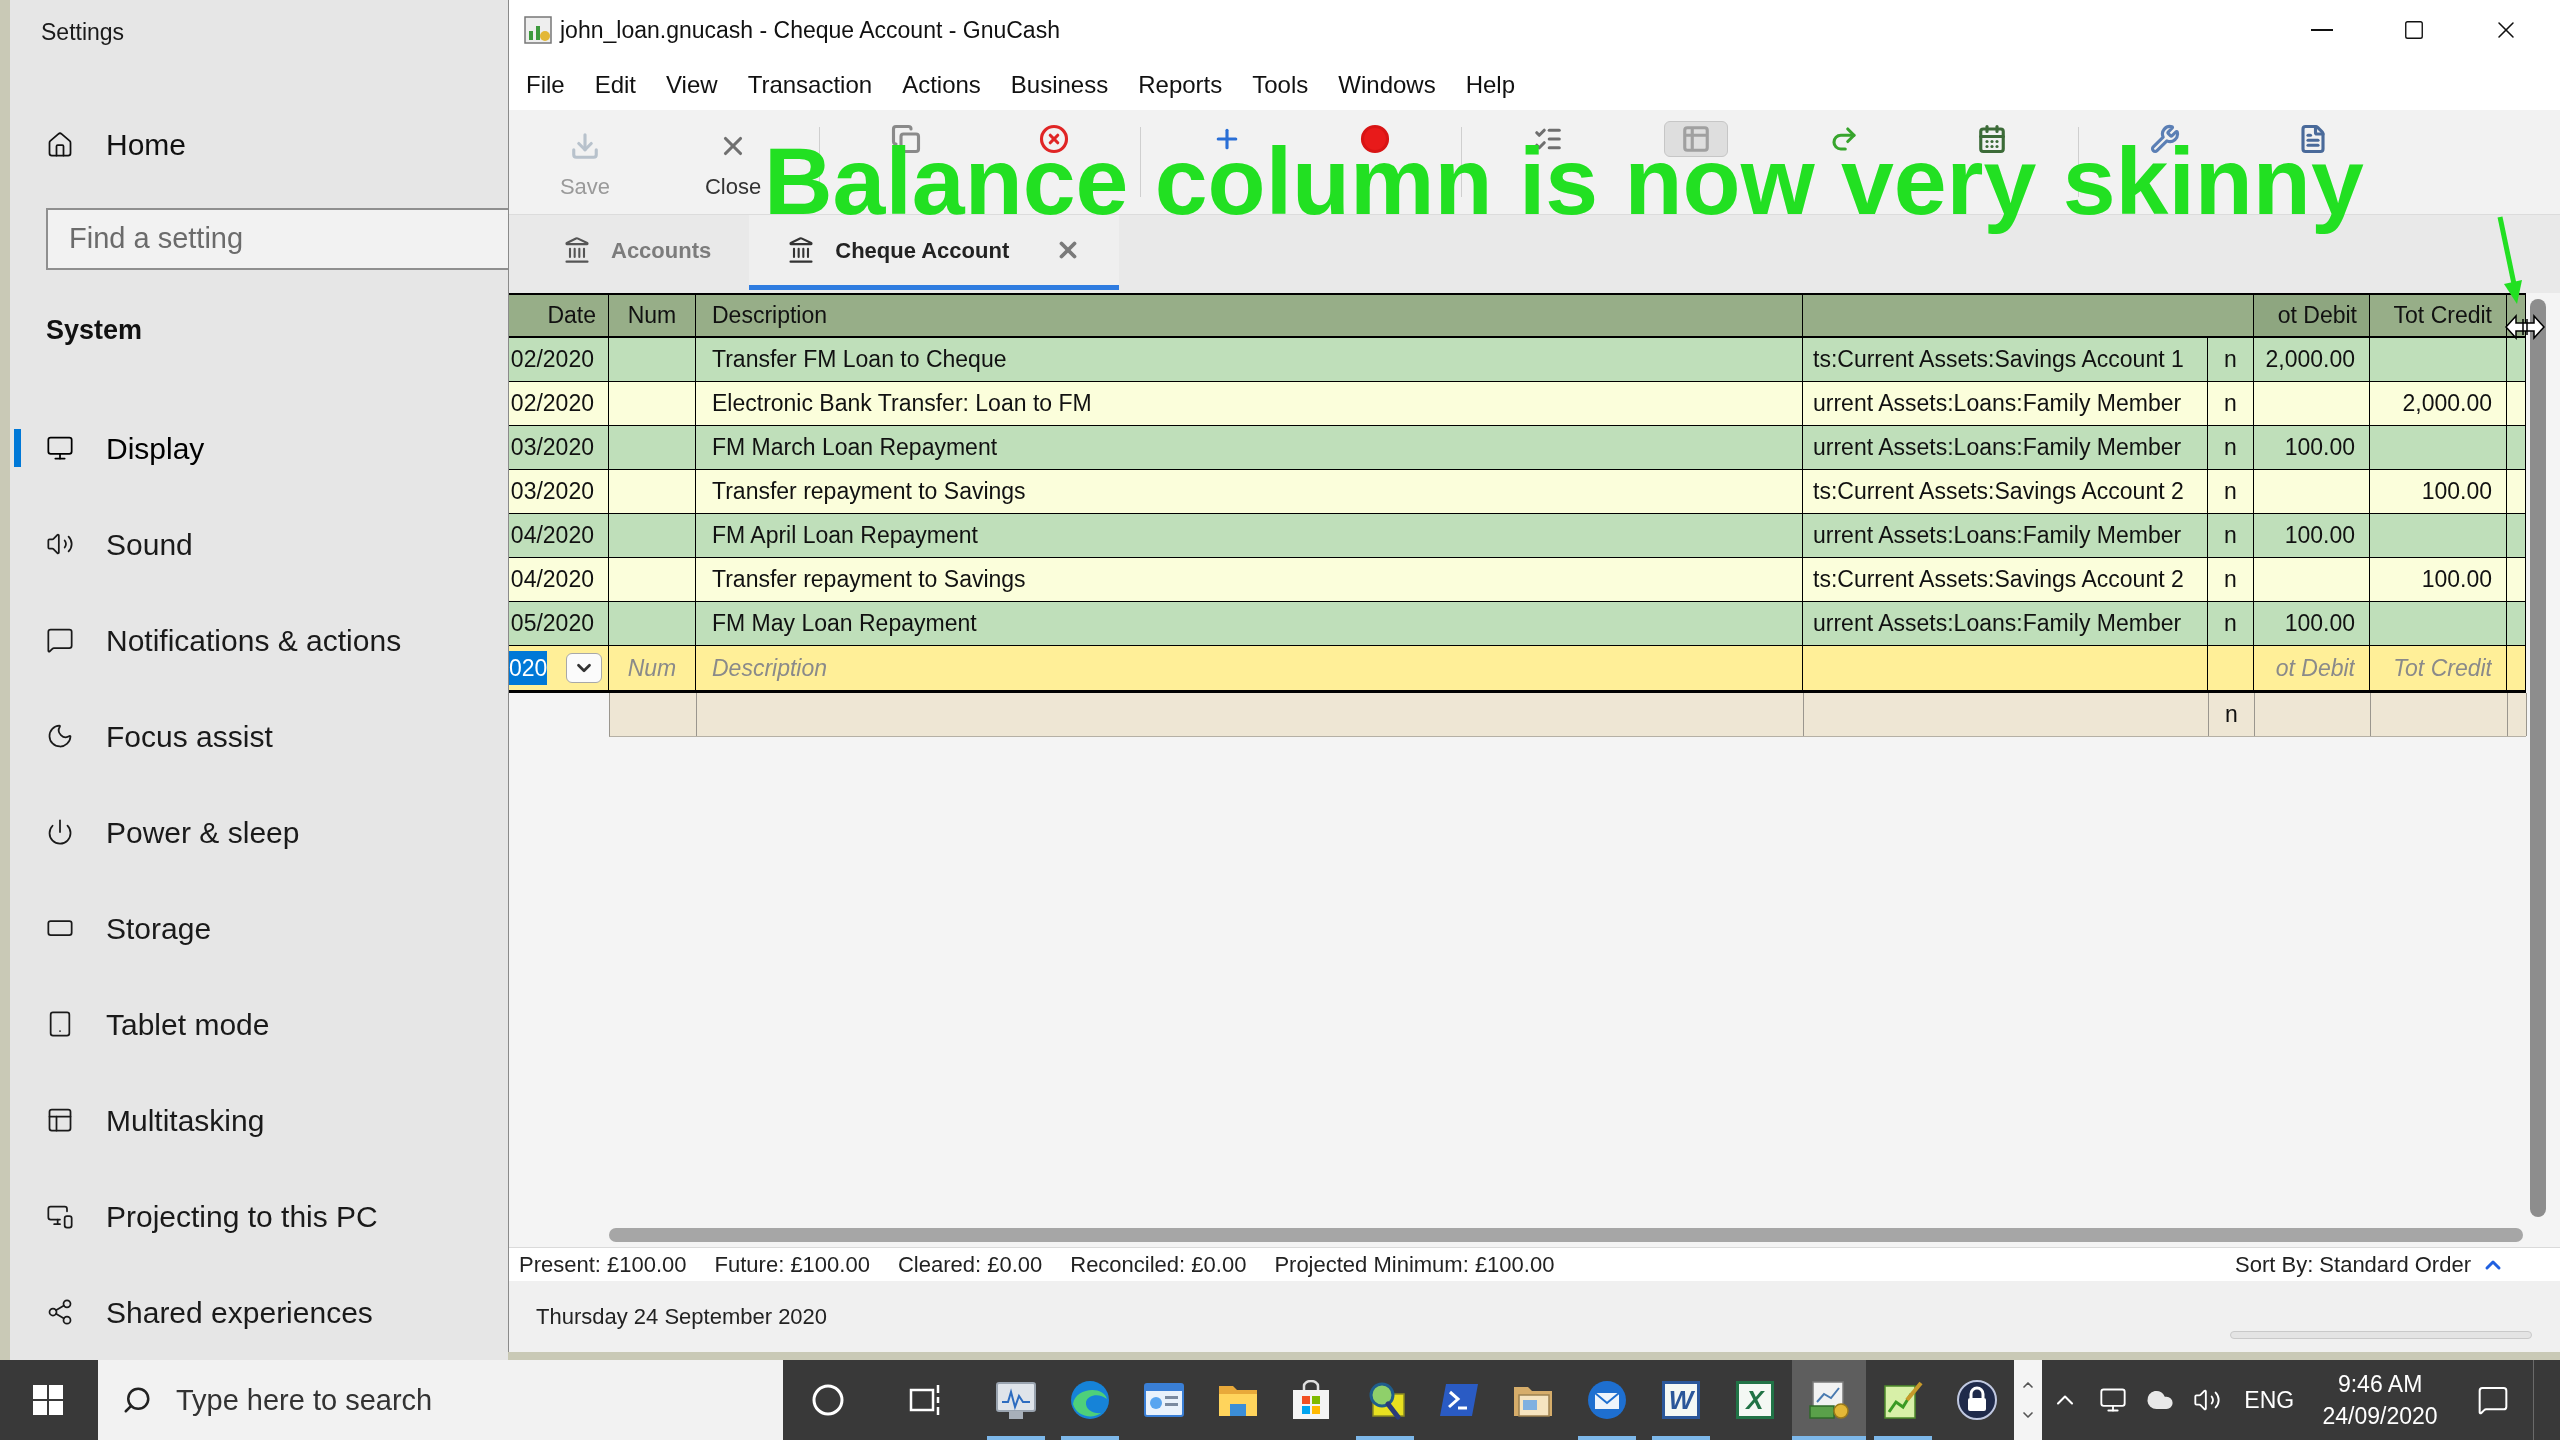 The height and width of the screenshot is (1440, 2560). What do you see at coordinates (60, 736) in the screenshot?
I see `moon-icon` at bounding box center [60, 736].